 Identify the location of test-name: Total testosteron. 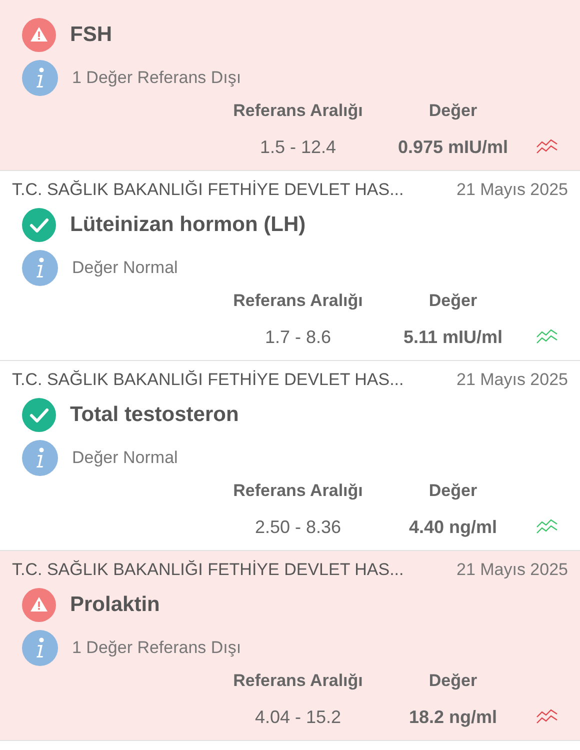
(154, 415).